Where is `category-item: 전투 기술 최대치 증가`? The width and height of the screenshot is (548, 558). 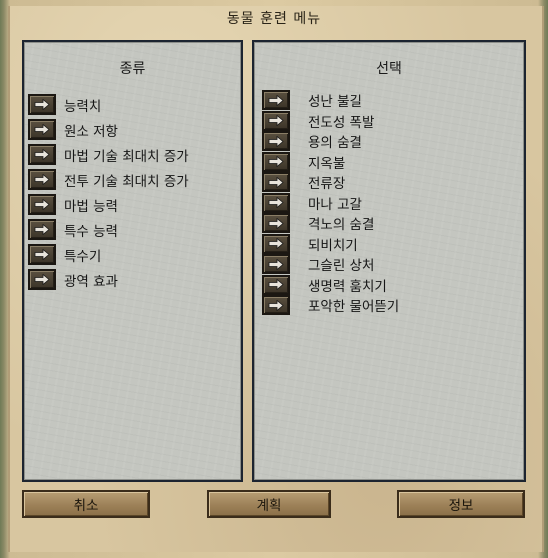 category-item: 전투 기술 최대치 증가 is located at coordinates (108, 179).